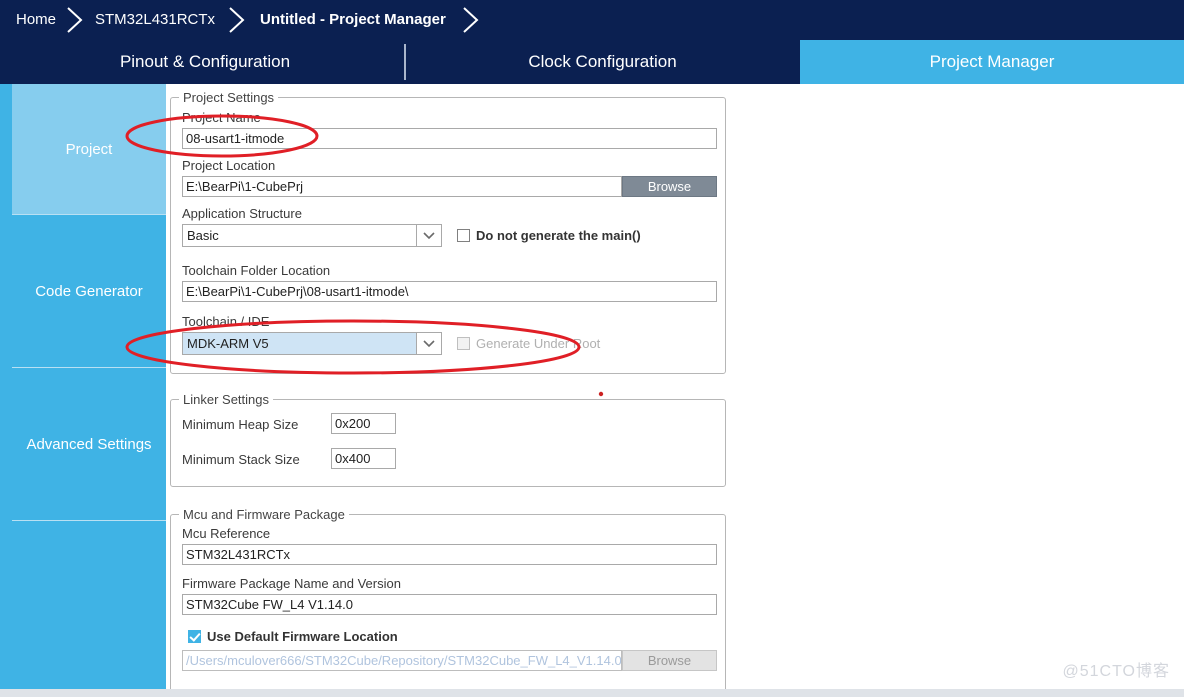 The height and width of the screenshot is (697, 1184). I want to click on generate-under-root-checkbox, so click(463, 343).